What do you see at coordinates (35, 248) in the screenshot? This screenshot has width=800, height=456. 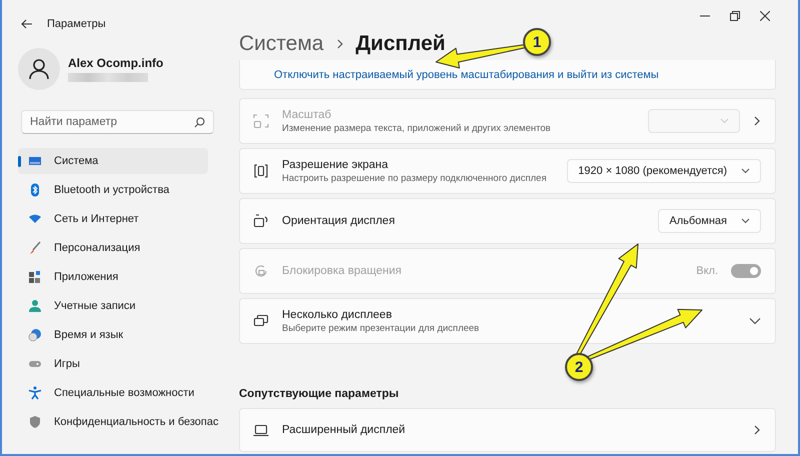 I see `brush-icon` at bounding box center [35, 248].